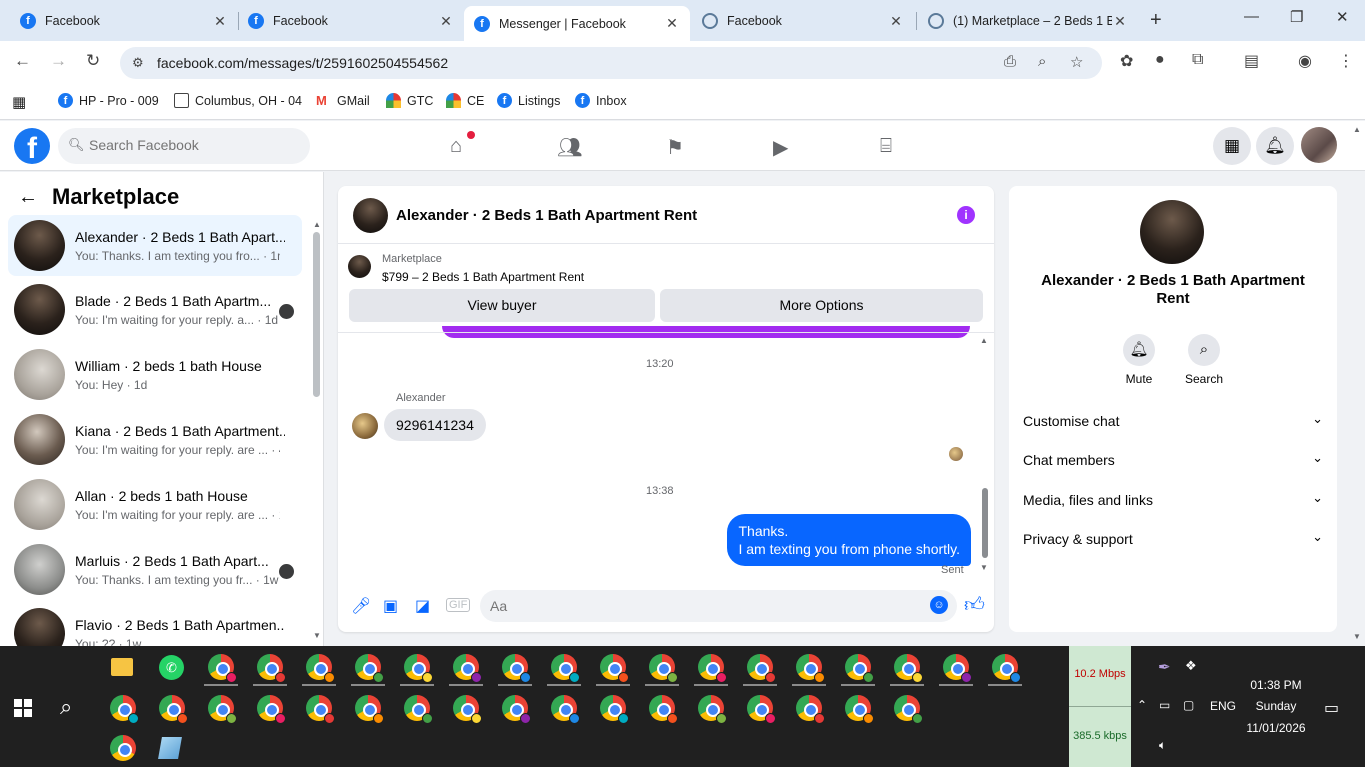 The image size is (1365, 767). Describe the element at coordinates (1275, 146) in the screenshot. I see `notifications-bell-icon: 🔔︎` at that location.